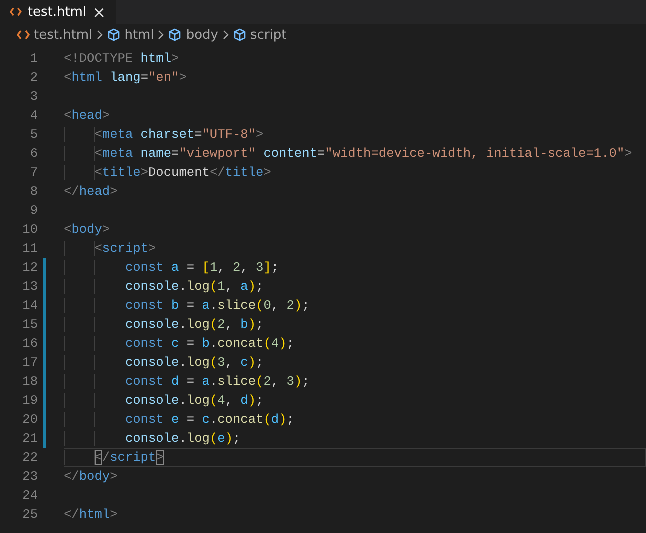 The width and height of the screenshot is (646, 533). What do you see at coordinates (355, 381) in the screenshot?
I see `code-line: const d = a.slice(2, 3);` at bounding box center [355, 381].